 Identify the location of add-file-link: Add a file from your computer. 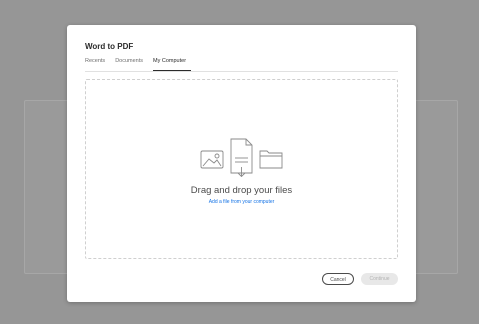
(241, 202).